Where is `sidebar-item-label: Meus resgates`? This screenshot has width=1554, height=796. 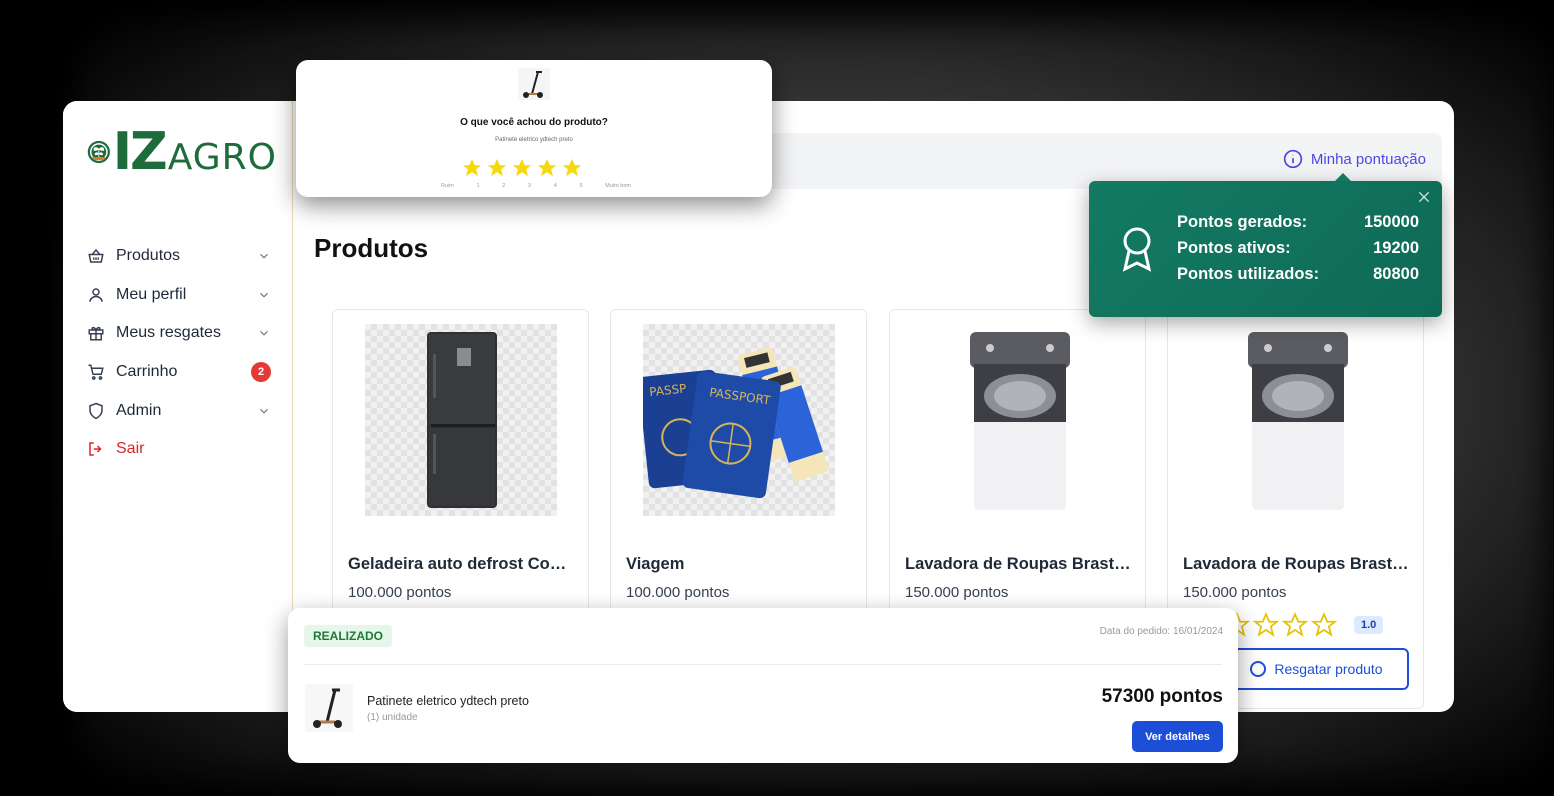 sidebar-item-label: Meus resgates is located at coordinates (168, 333).